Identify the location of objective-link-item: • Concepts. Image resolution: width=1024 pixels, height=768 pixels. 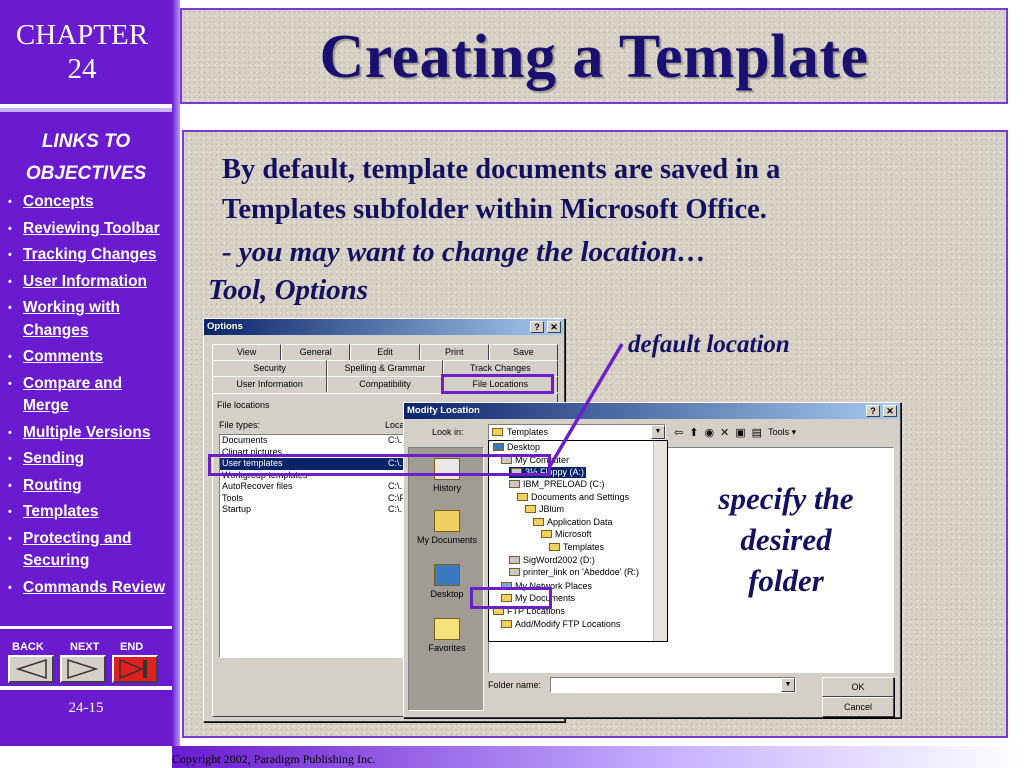
(88, 202).